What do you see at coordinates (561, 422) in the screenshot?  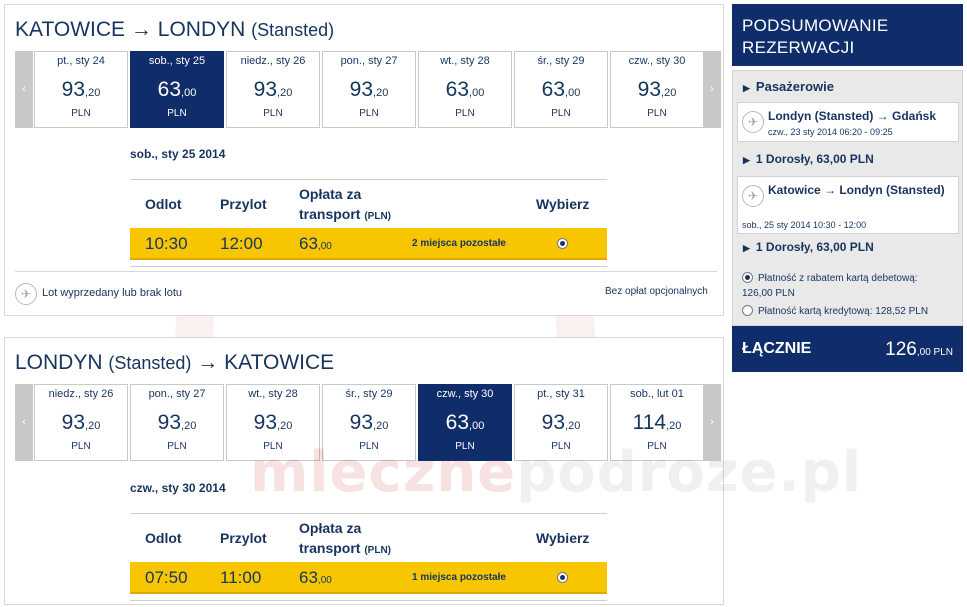 I see `inbound-day-5: pt., sty 31 93,20 PLN` at bounding box center [561, 422].